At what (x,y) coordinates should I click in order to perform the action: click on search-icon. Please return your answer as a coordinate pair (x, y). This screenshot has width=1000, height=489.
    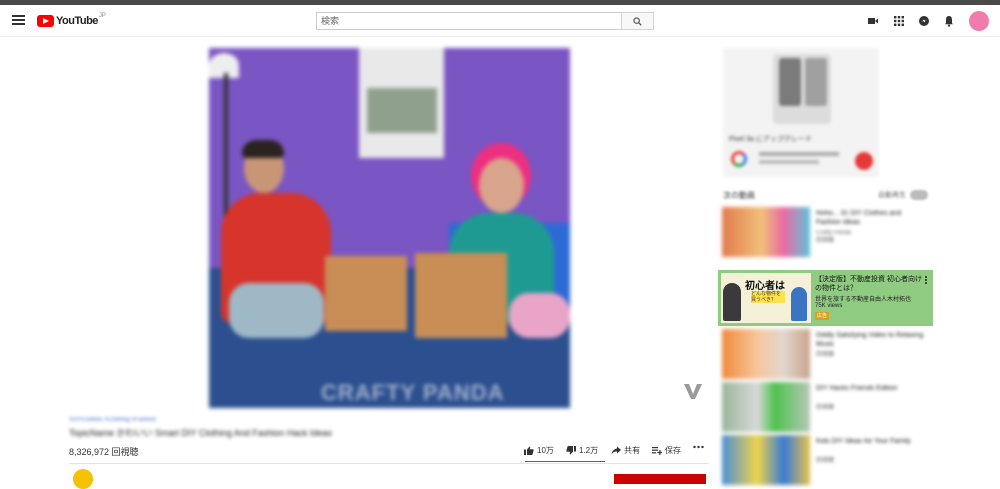
    Looking at the image, I should click on (637, 21).